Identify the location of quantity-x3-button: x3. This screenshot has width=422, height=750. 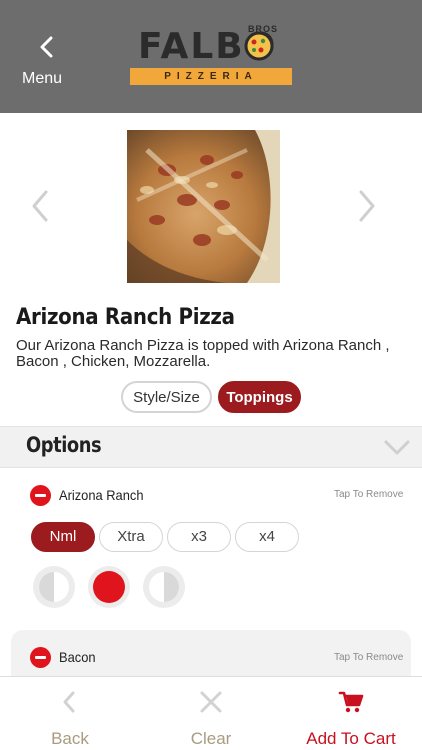
(199, 537).